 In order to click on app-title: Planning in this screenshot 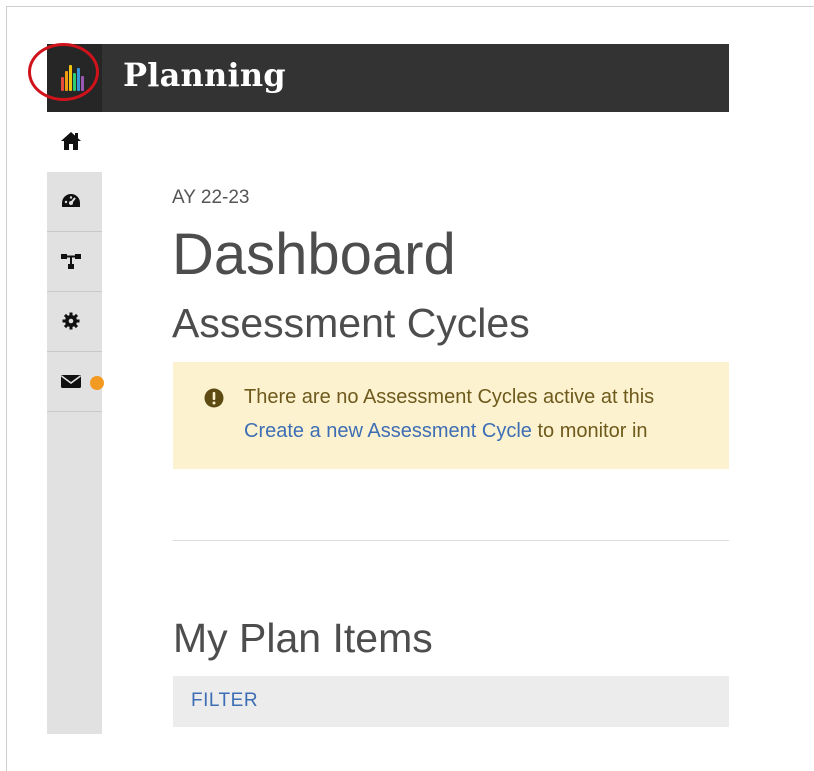, I will do `click(204, 75)`.